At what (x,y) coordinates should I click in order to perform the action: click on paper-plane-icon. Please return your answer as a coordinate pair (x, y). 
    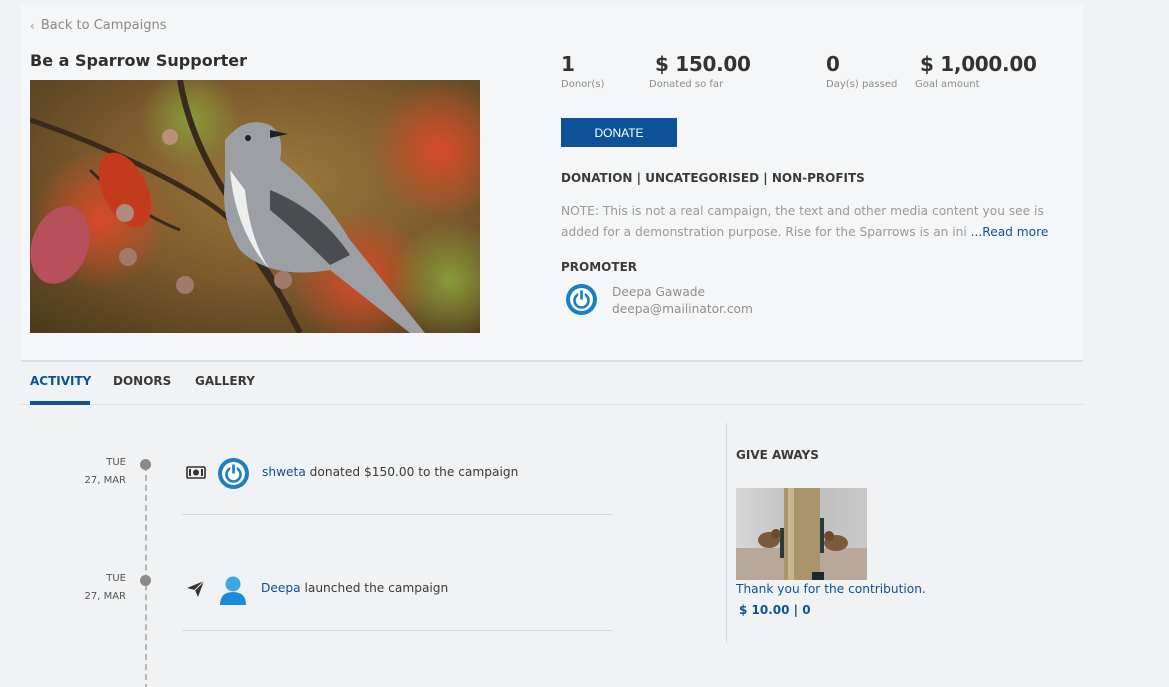
    Looking at the image, I should click on (195, 591).